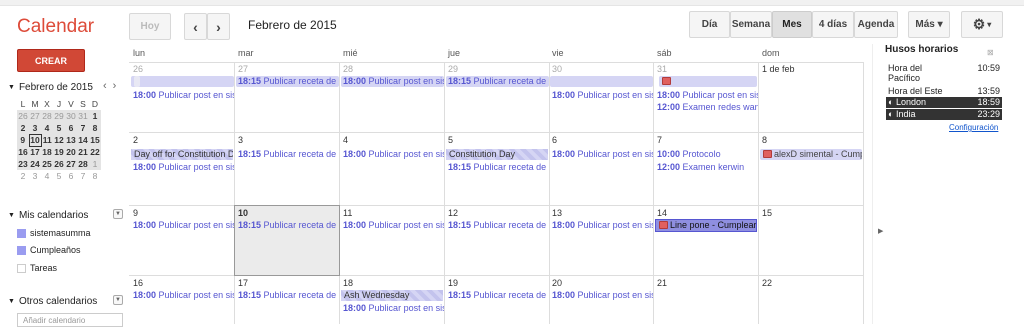 This screenshot has width=1024, height=327. I want to click on day-number: 3, so click(240, 140).